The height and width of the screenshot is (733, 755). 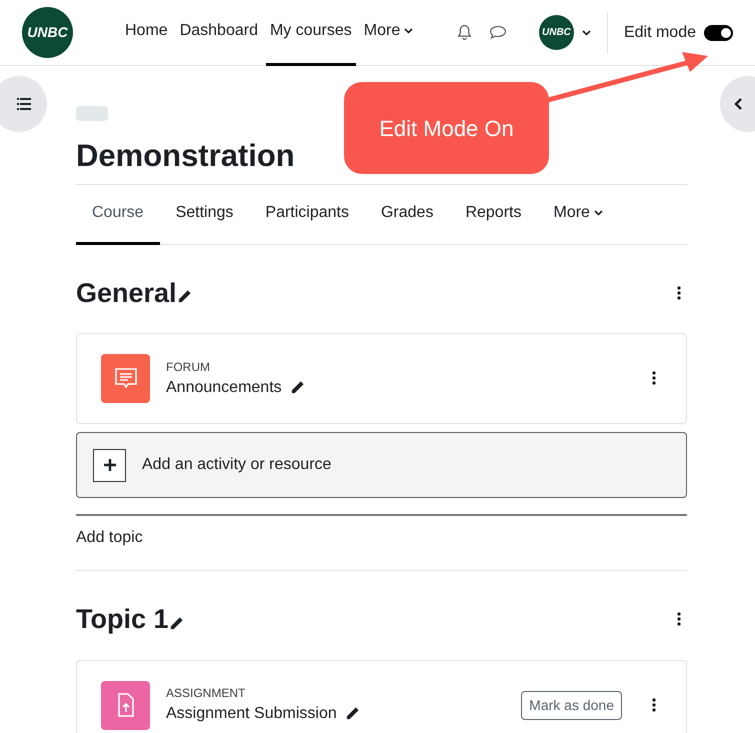 I want to click on nav-link: Dashboard, so click(x=219, y=33).